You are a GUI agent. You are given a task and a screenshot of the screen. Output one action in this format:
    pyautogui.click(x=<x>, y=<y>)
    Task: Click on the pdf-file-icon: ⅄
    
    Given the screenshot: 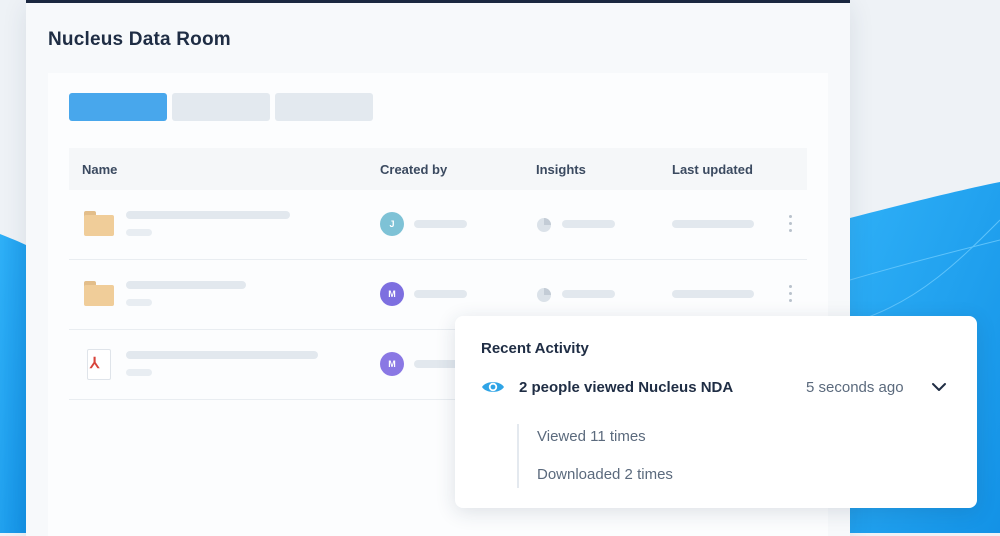 What is the action you would take?
    pyautogui.click(x=99, y=364)
    